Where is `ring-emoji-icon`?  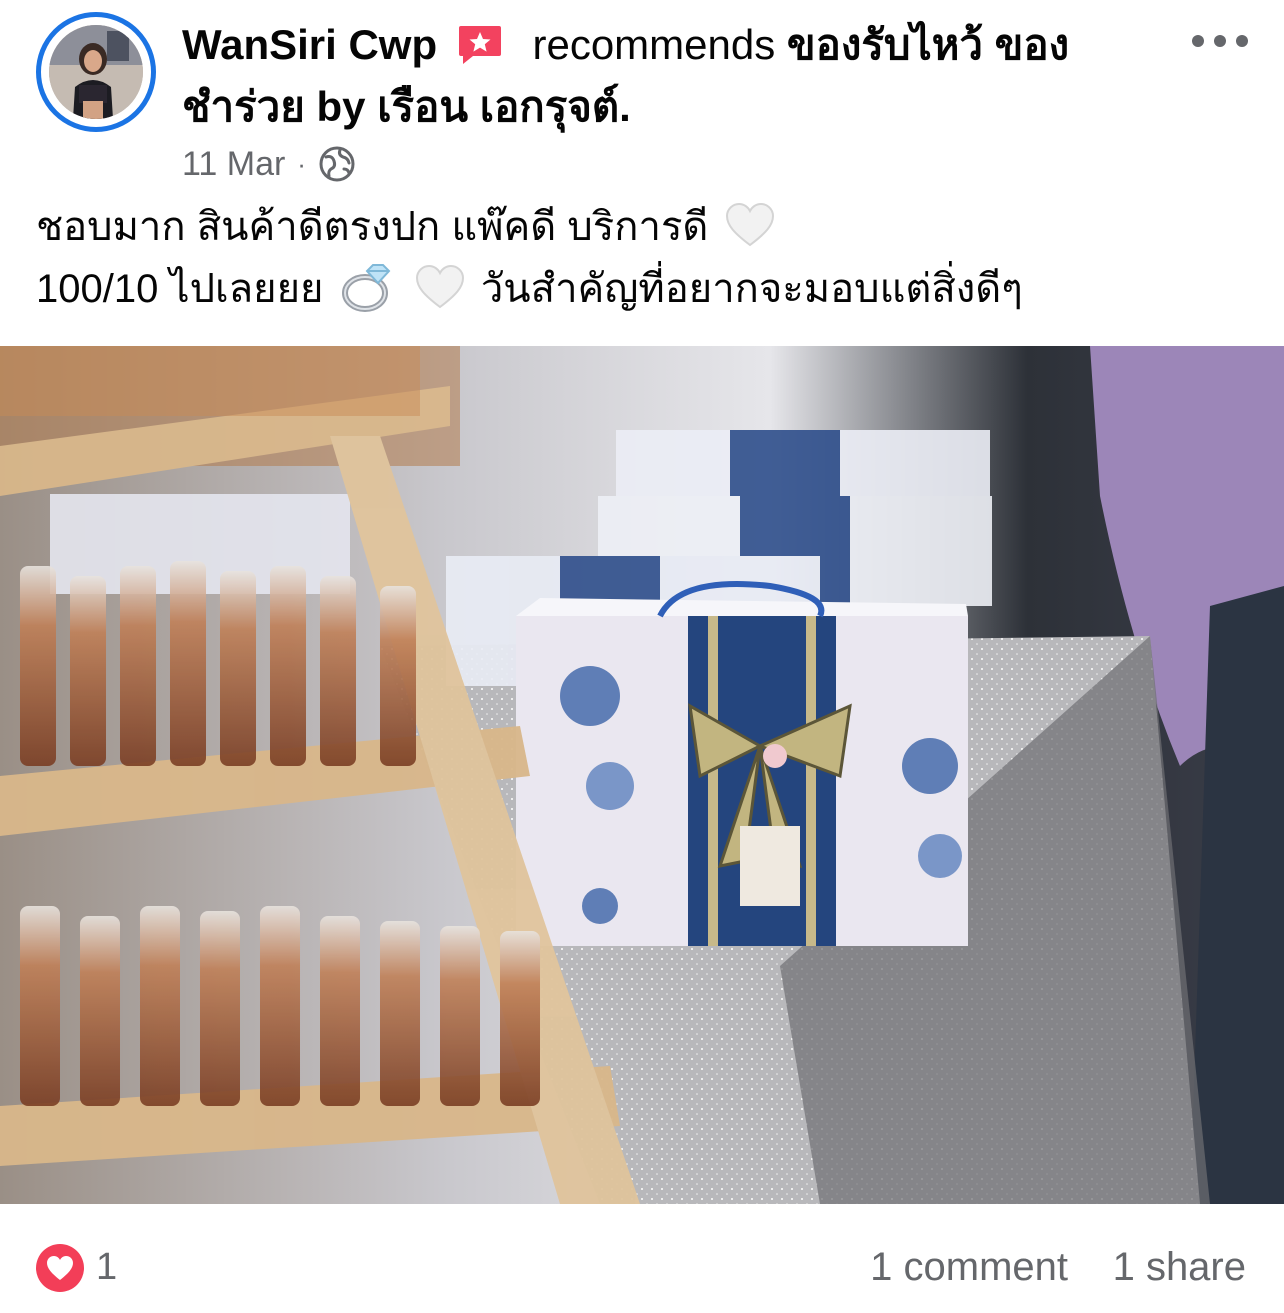 ring-emoji-icon is located at coordinates (365, 288).